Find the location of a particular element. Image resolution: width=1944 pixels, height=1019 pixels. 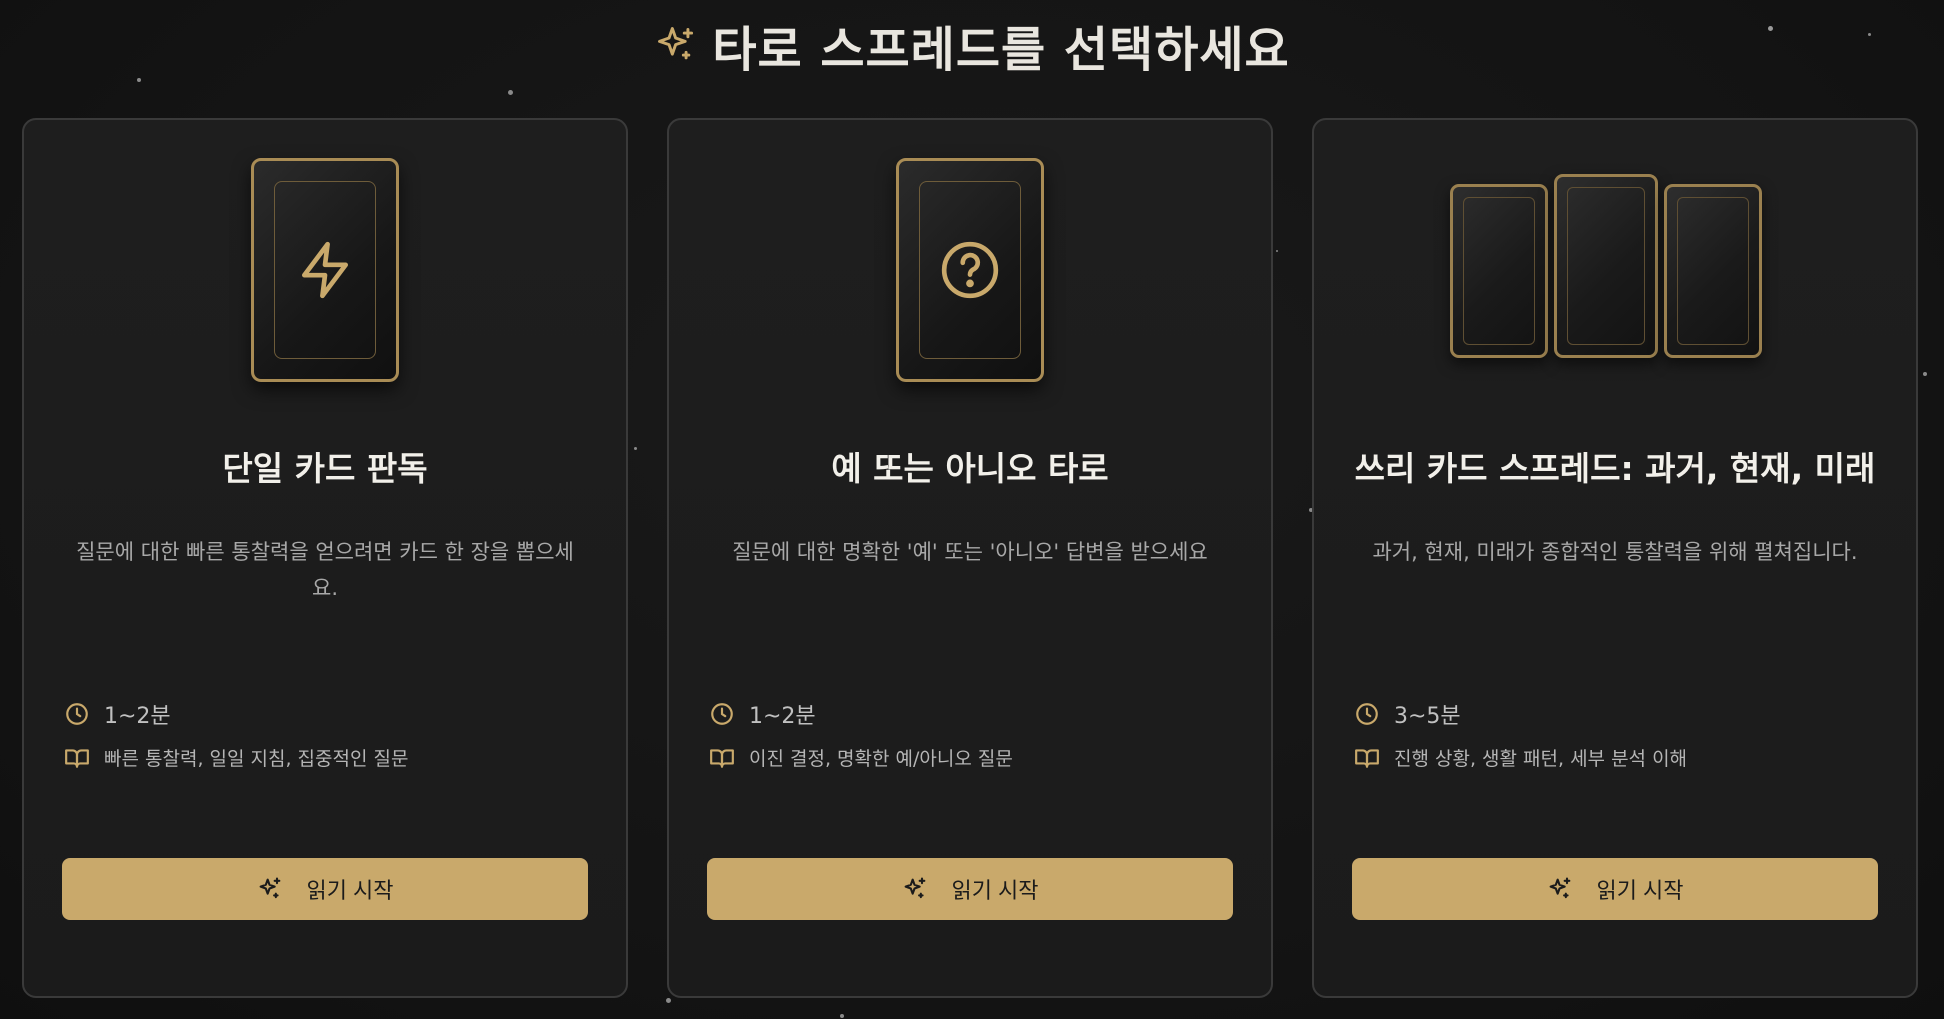

duration-text: 3~5분 is located at coordinates (1427, 716).